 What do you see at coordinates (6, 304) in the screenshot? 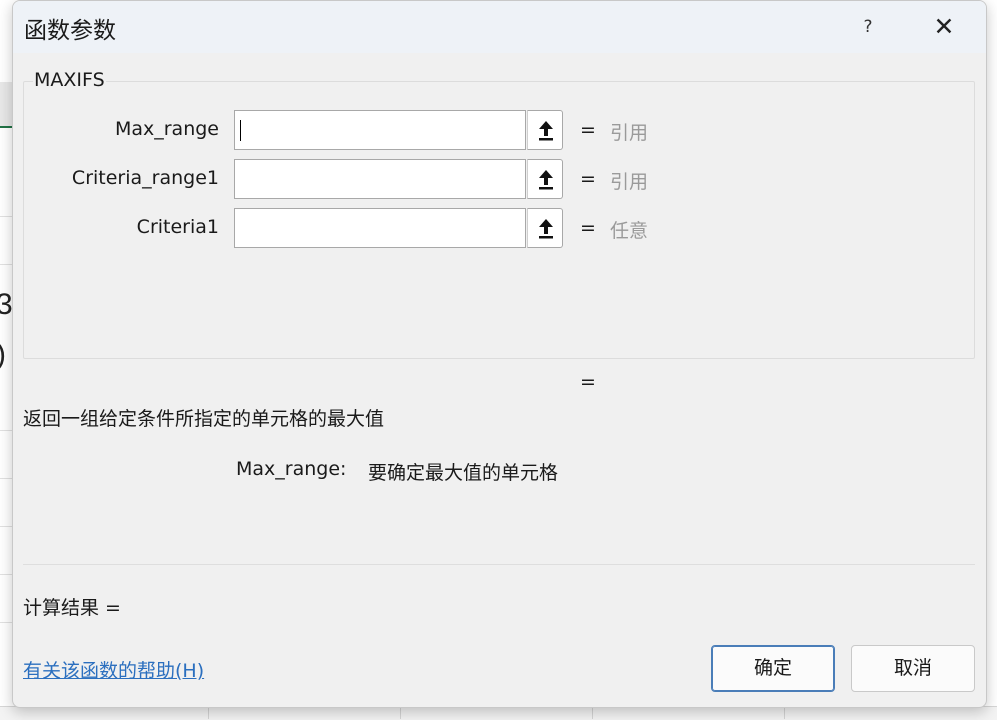
I see `cell-fragment: 3` at bounding box center [6, 304].